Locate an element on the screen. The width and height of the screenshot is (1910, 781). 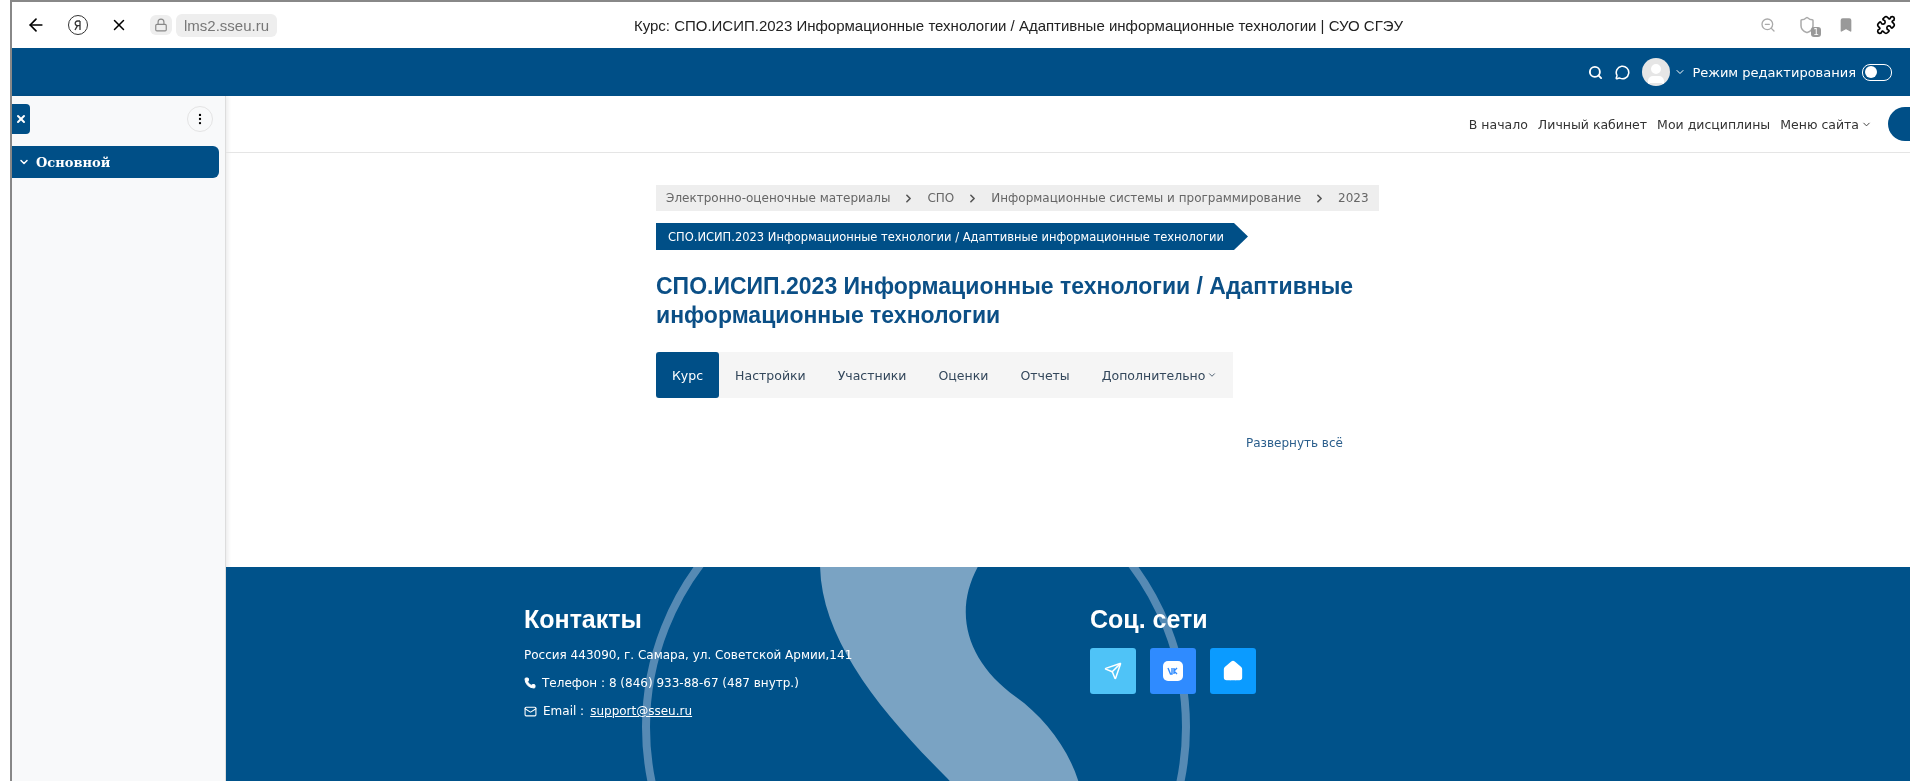
avatar is located at coordinates (1656, 72).